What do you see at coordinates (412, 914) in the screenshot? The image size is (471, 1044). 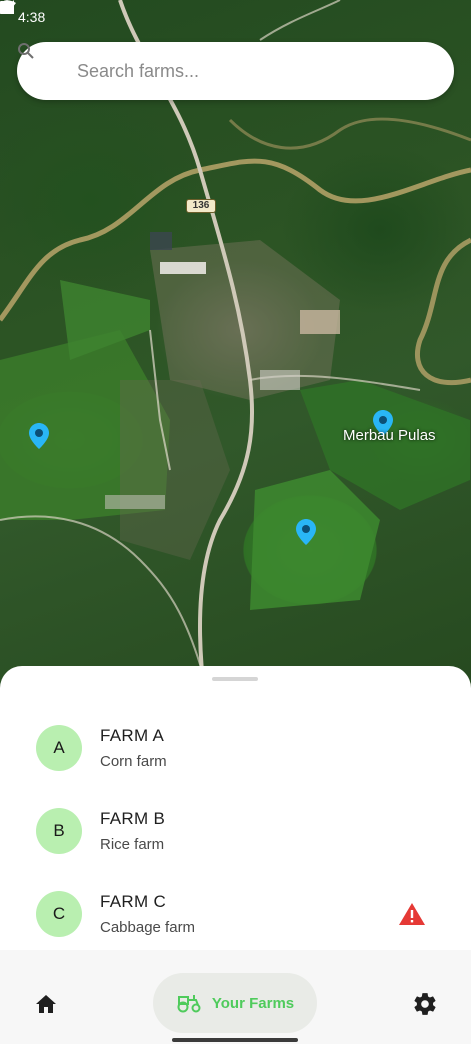 I see `warning-icon` at bounding box center [412, 914].